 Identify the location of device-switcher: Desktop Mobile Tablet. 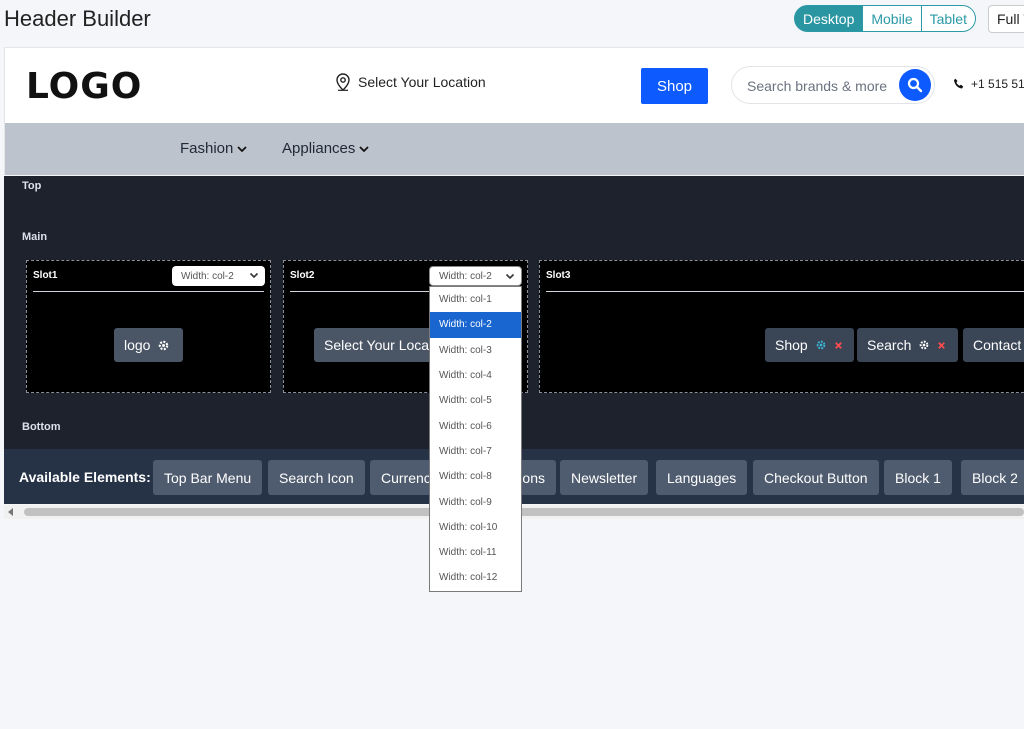
(885, 18).